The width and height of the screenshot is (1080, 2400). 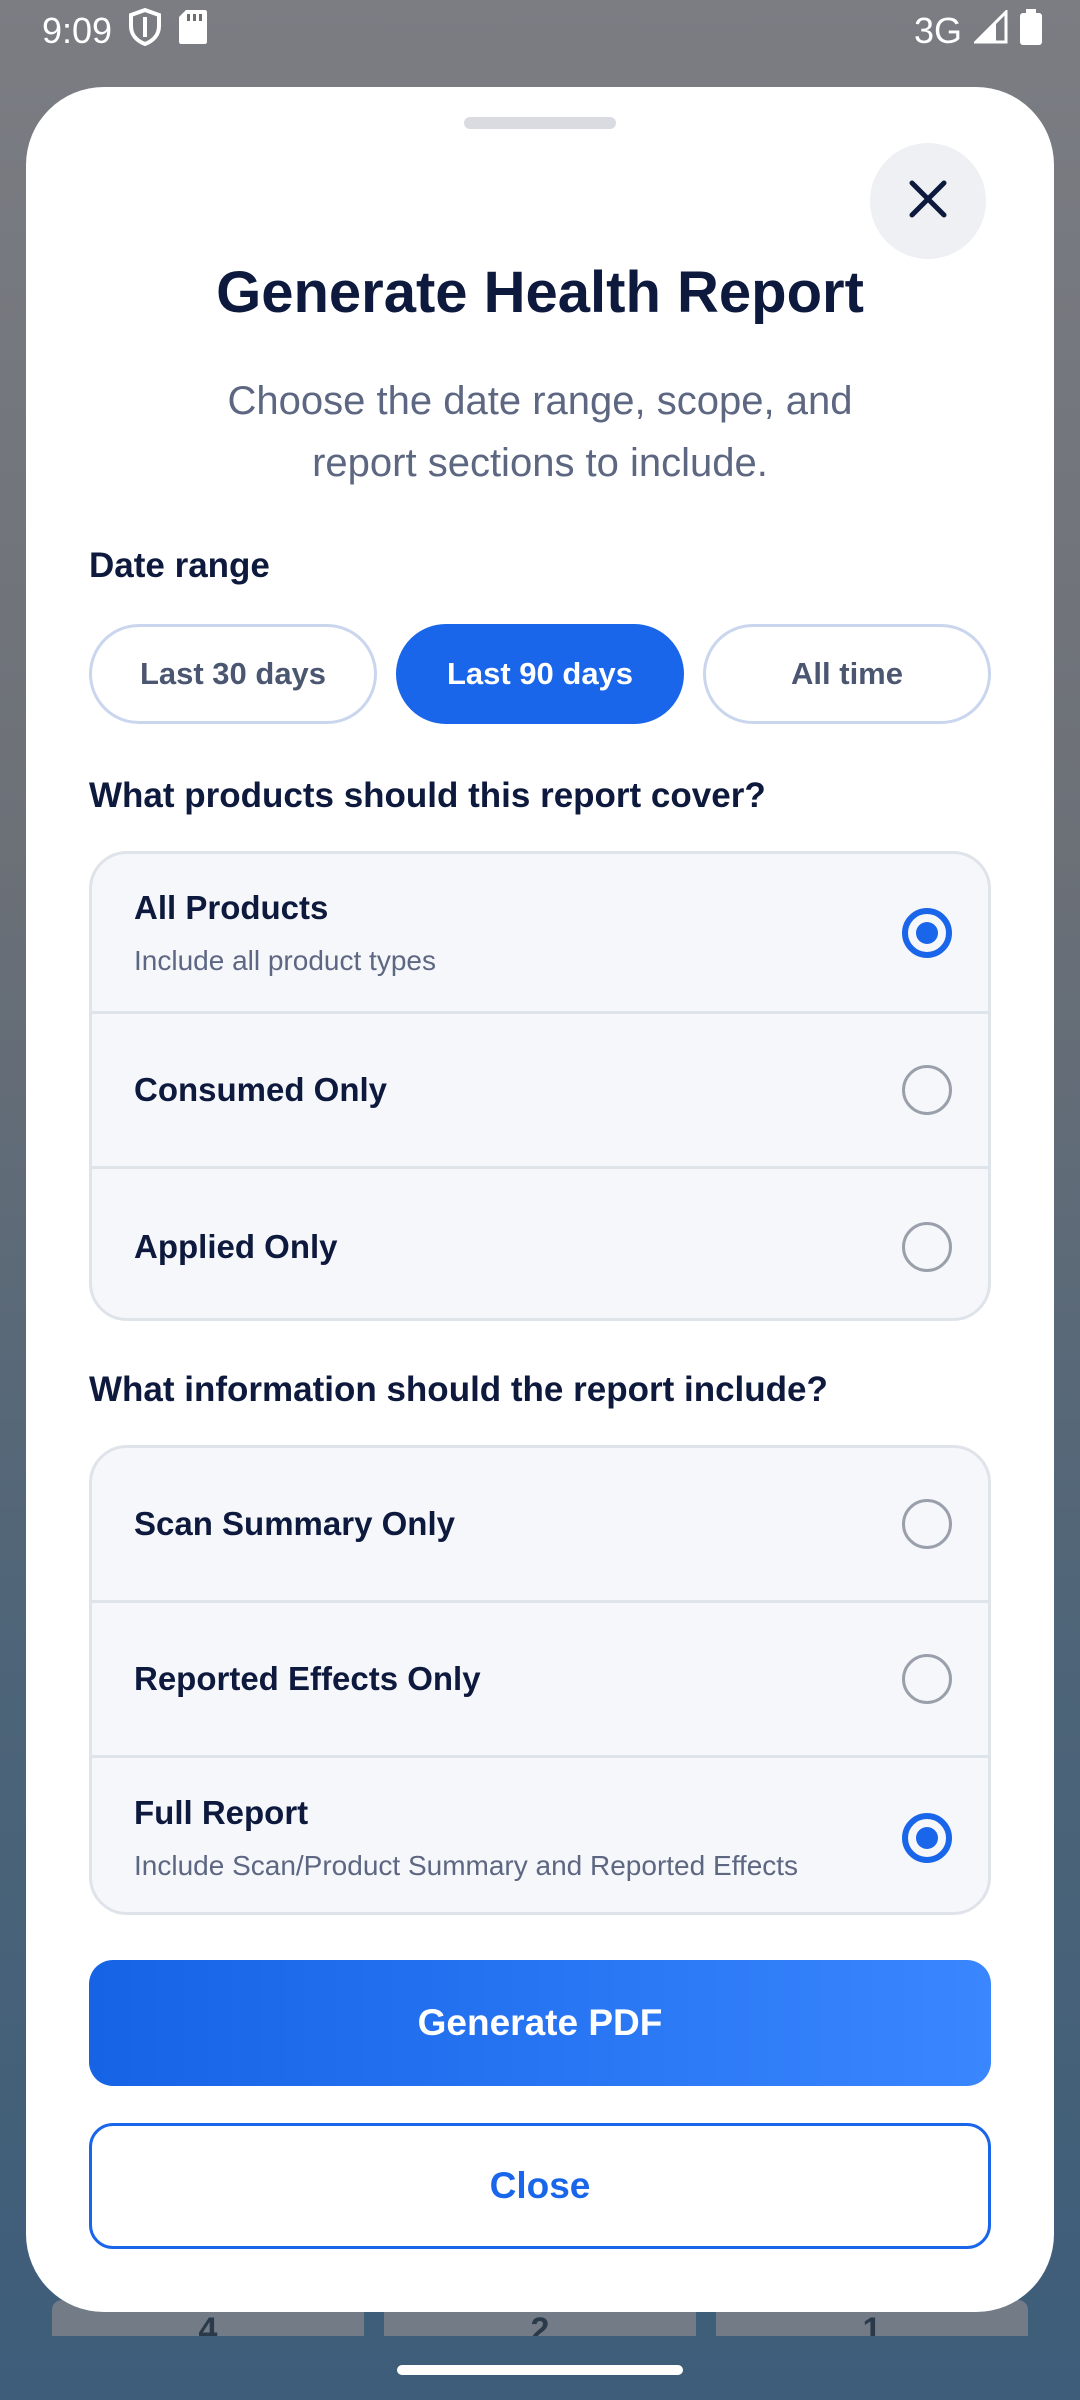 I want to click on signal-icon, so click(x=990, y=30).